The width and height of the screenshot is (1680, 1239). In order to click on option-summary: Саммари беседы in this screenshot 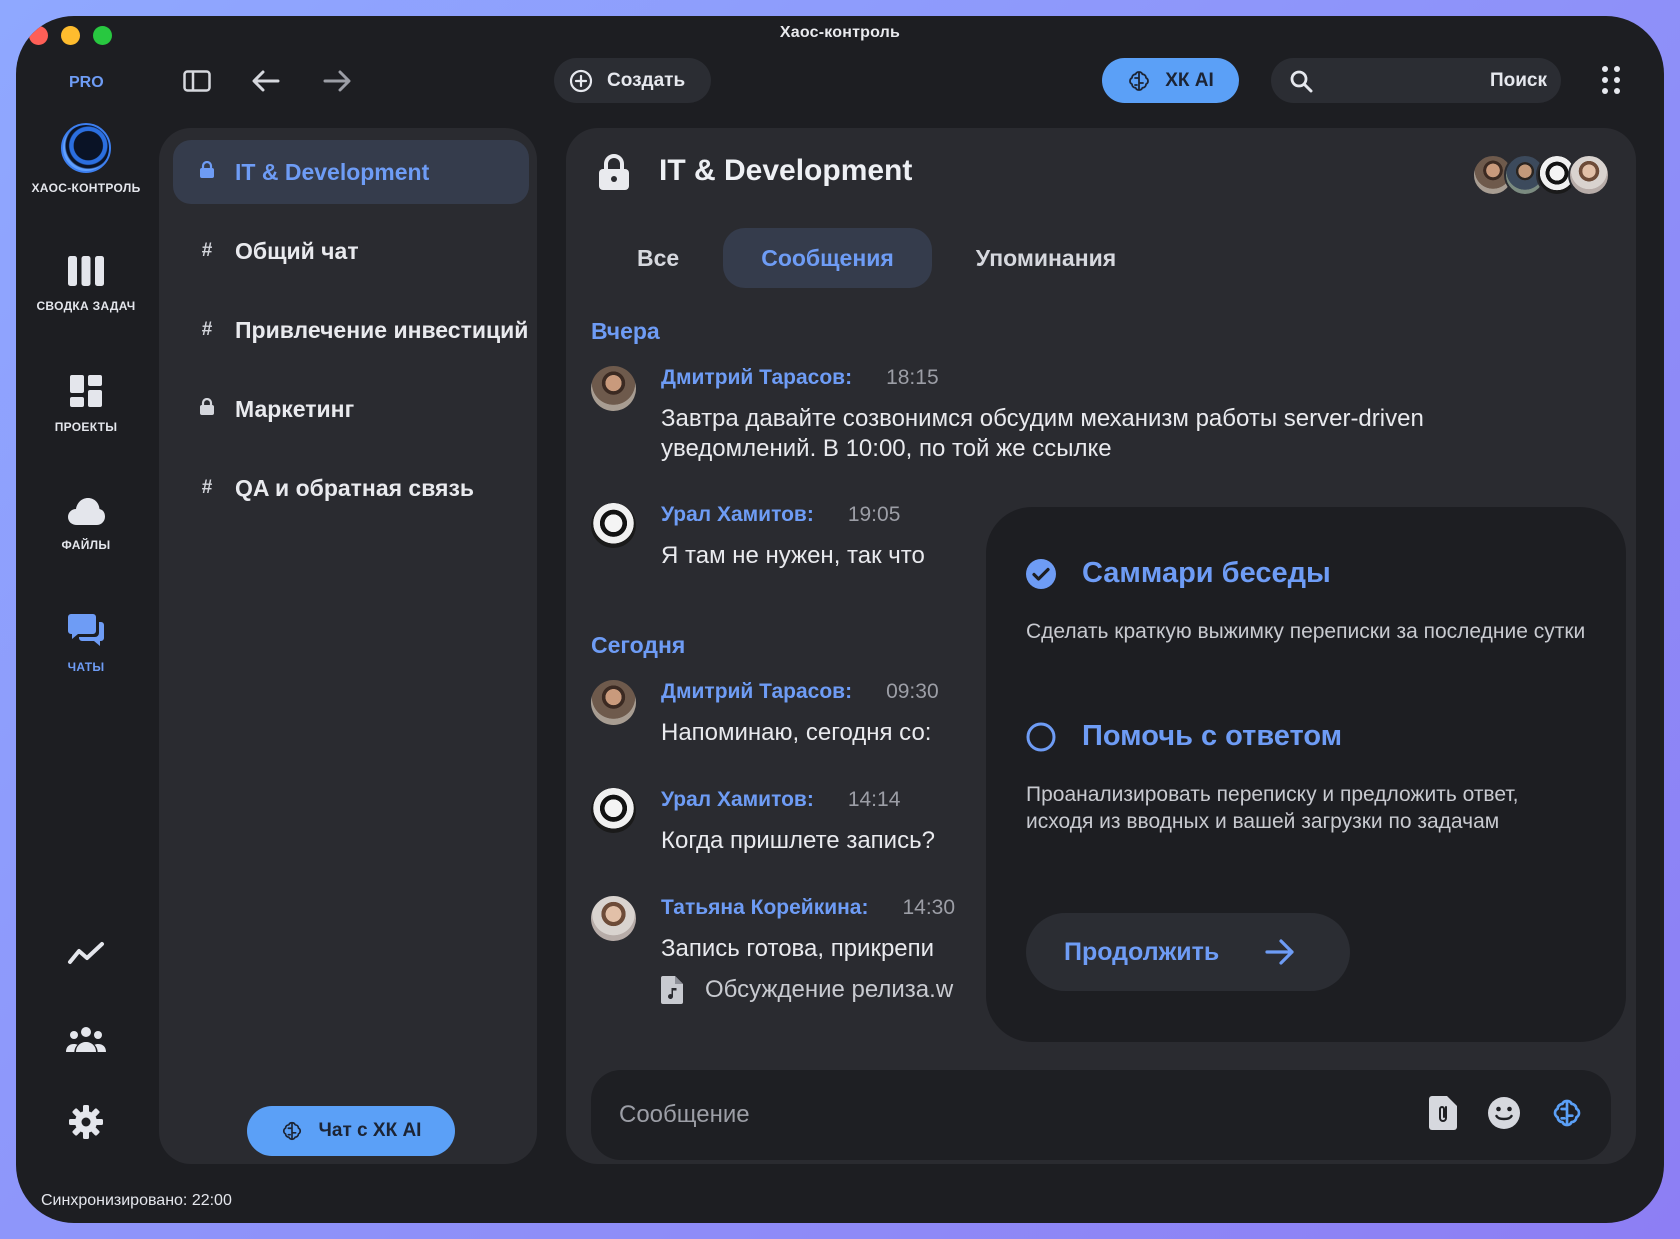, I will do `click(1178, 573)`.